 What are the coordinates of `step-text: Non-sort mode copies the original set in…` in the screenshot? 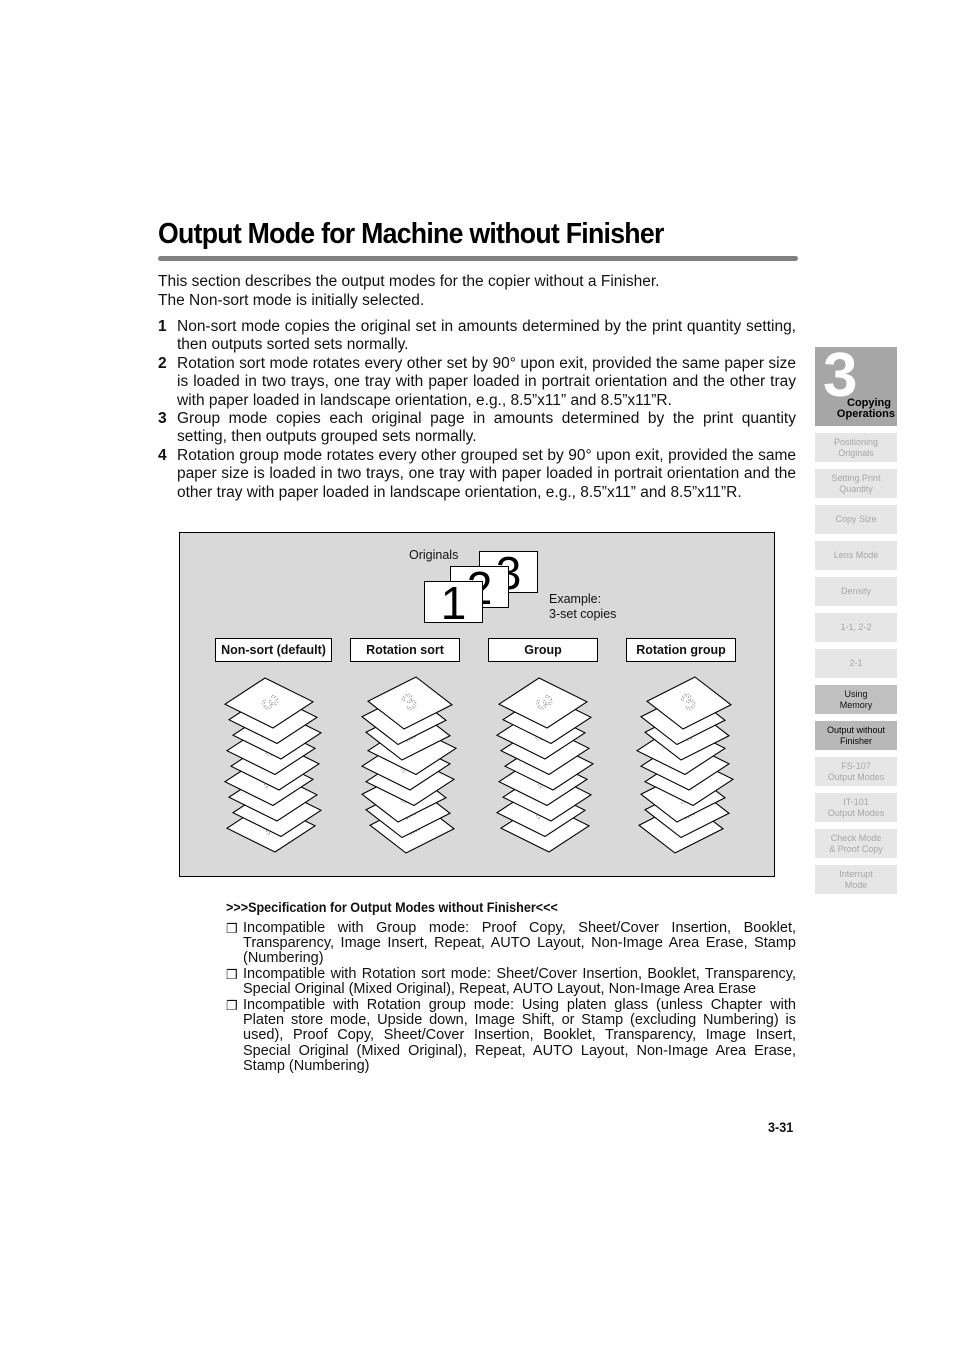 It's located at (486, 336).